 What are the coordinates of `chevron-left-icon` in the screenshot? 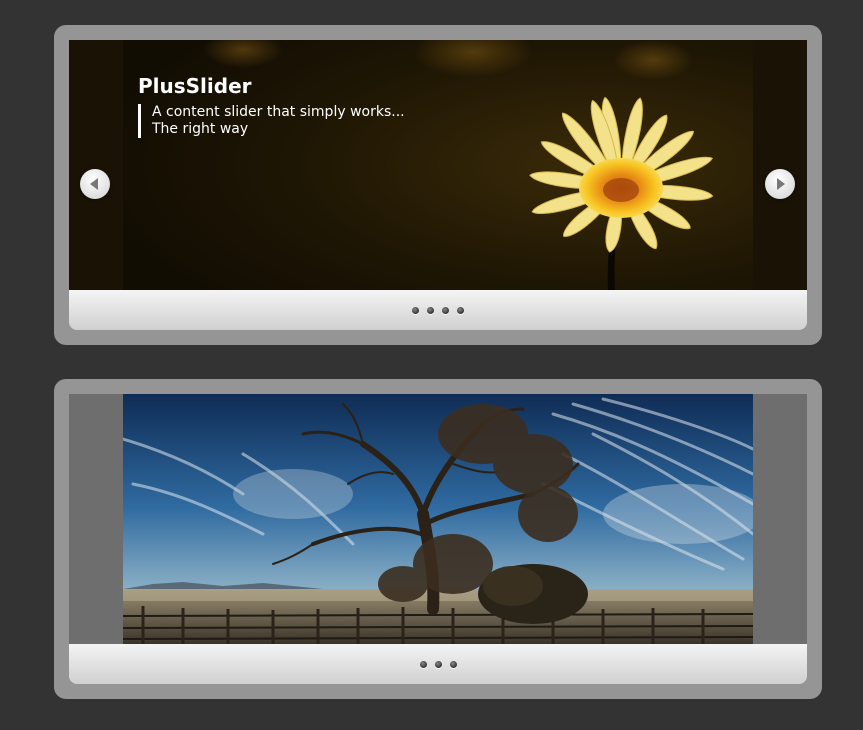 It's located at (94, 184).